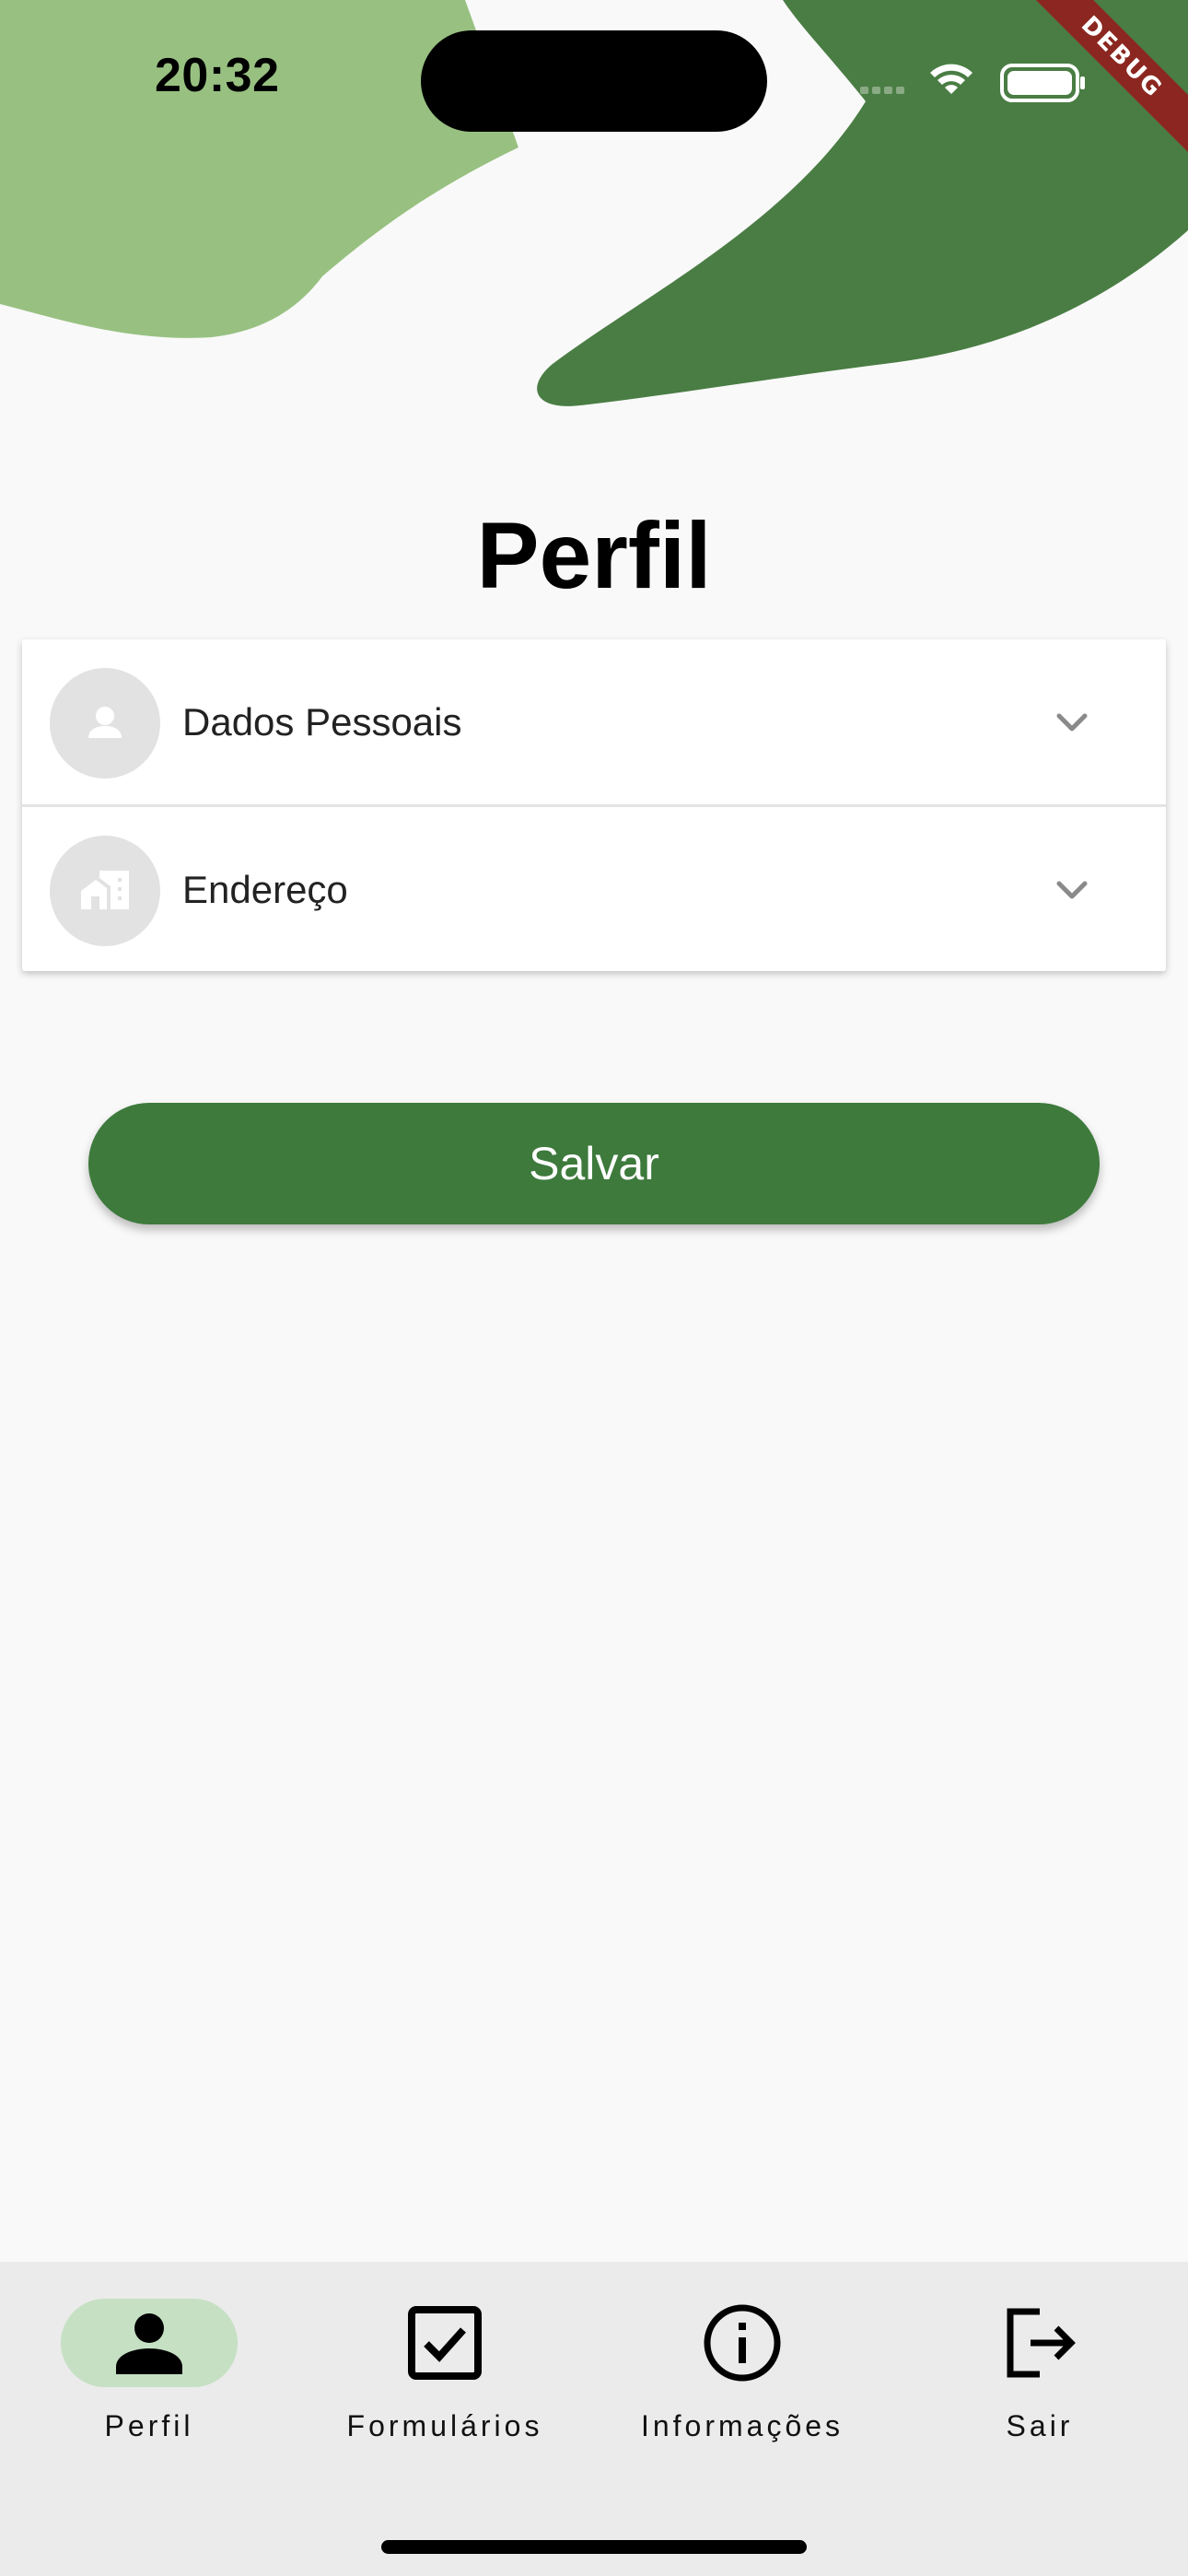 The image size is (1188, 2576). What do you see at coordinates (322, 722) in the screenshot?
I see `section-label: Dados Pessoais` at bounding box center [322, 722].